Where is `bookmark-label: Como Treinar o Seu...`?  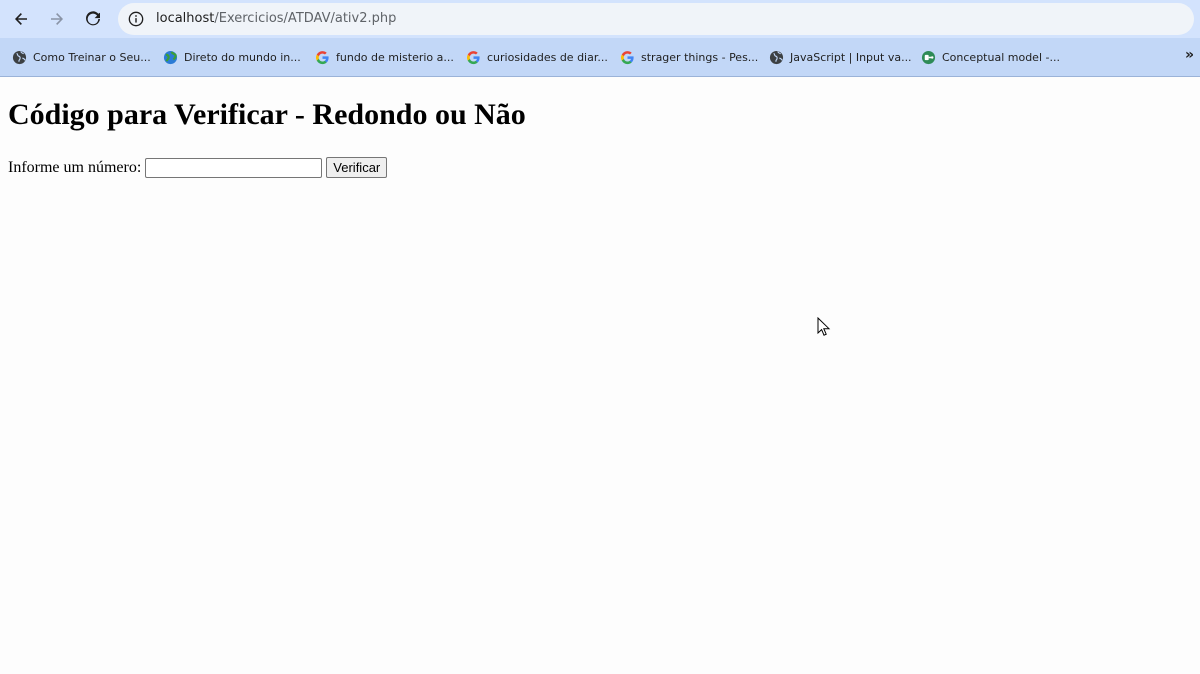 bookmark-label: Como Treinar o Seu... is located at coordinates (92, 57).